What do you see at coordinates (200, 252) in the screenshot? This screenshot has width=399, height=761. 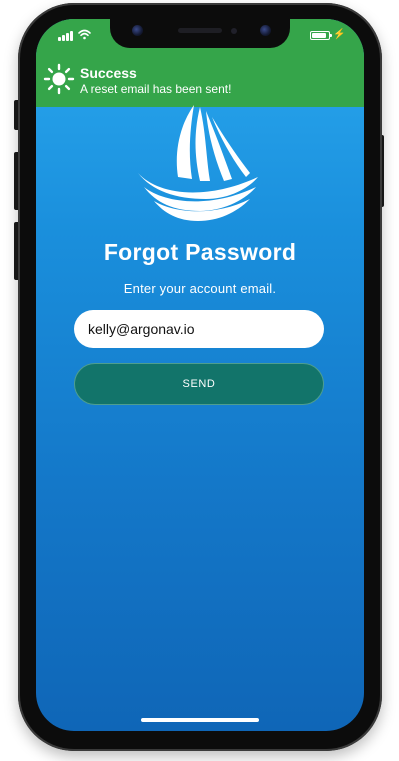 I see `page-title: Forgot Password` at bounding box center [200, 252].